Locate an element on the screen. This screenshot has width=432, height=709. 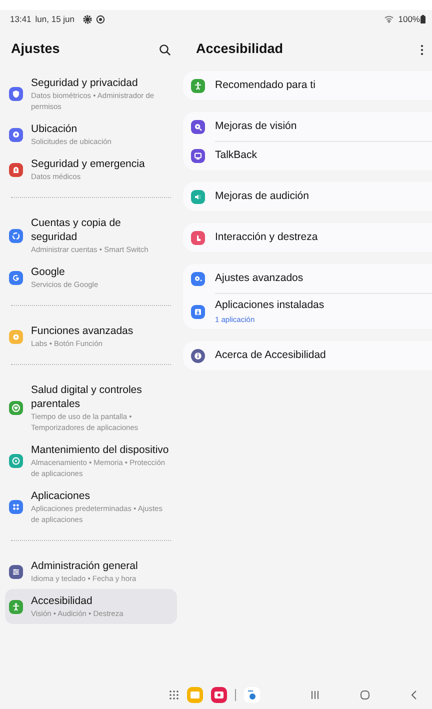
clock: 13:41 is located at coordinates (21, 19).